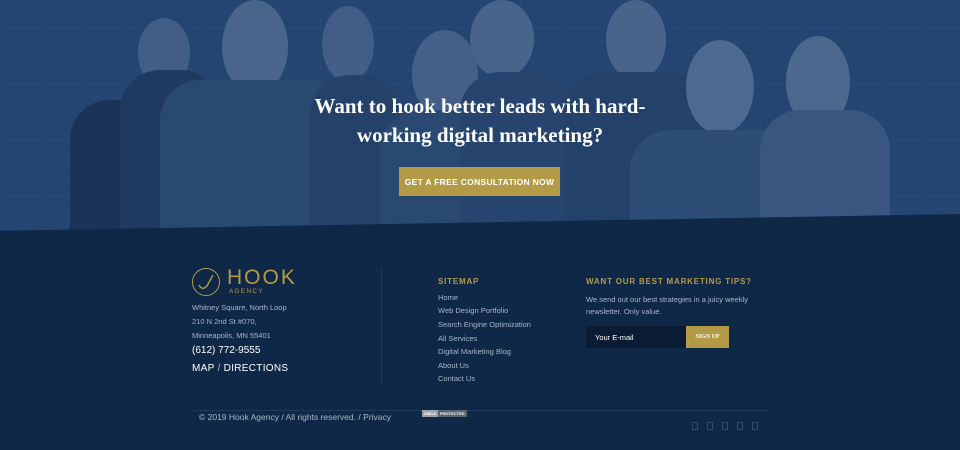 The image size is (960, 450). Describe the element at coordinates (459, 281) in the screenshot. I see `sitemap-heading: SITEMAP` at that location.